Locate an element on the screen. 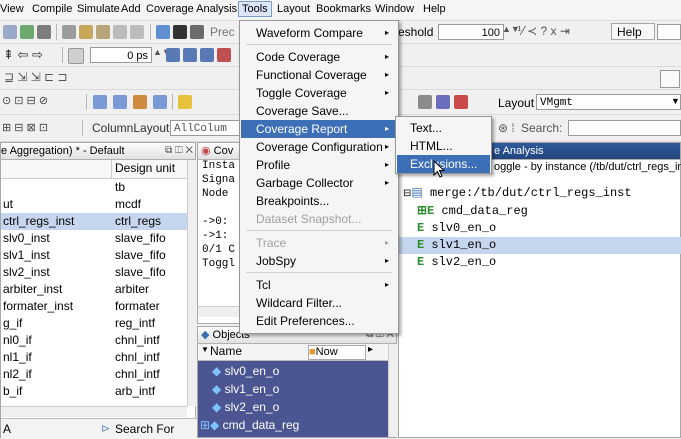 The image size is (681, 439). structure-row: formater_inst formater is located at coordinates (94, 306).